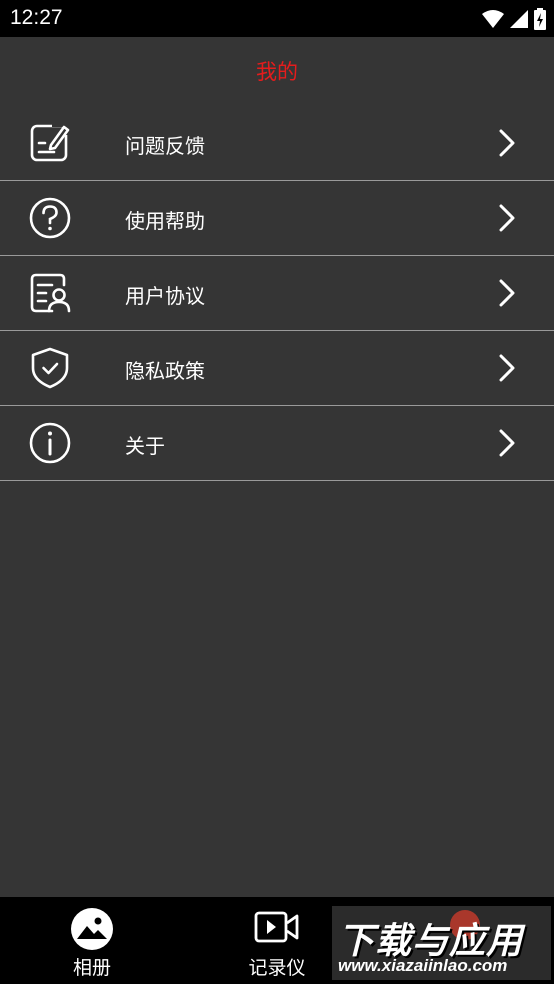 This screenshot has height=984, width=554. Describe the element at coordinates (423, 965) in the screenshot. I see `watermark-url: www.xiazaiinlao.com` at that location.